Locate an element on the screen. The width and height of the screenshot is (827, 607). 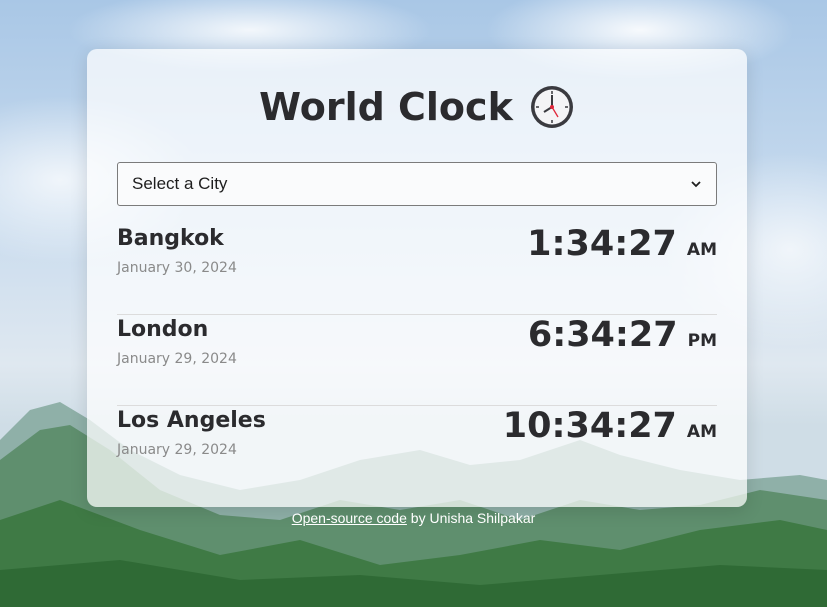
footer-byline: by Unisha Shilpakar is located at coordinates (471, 518).